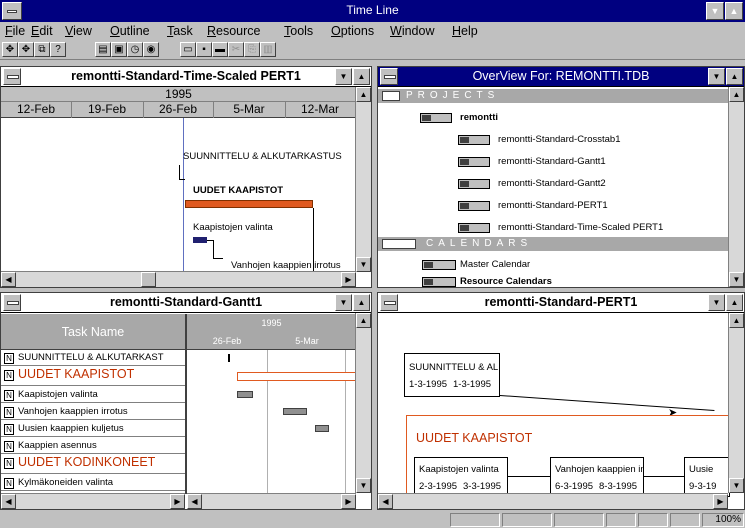 The width and height of the screenshot is (745, 528). Describe the element at coordinates (26, 49) in the screenshot. I see `indent-icon: ✥` at that location.